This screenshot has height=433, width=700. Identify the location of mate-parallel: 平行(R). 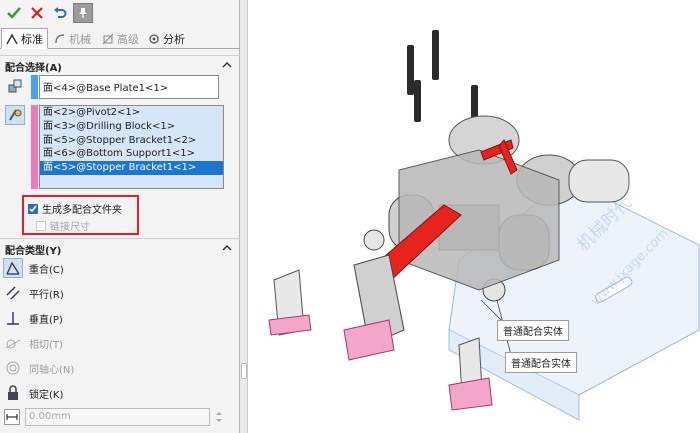
(33, 293).